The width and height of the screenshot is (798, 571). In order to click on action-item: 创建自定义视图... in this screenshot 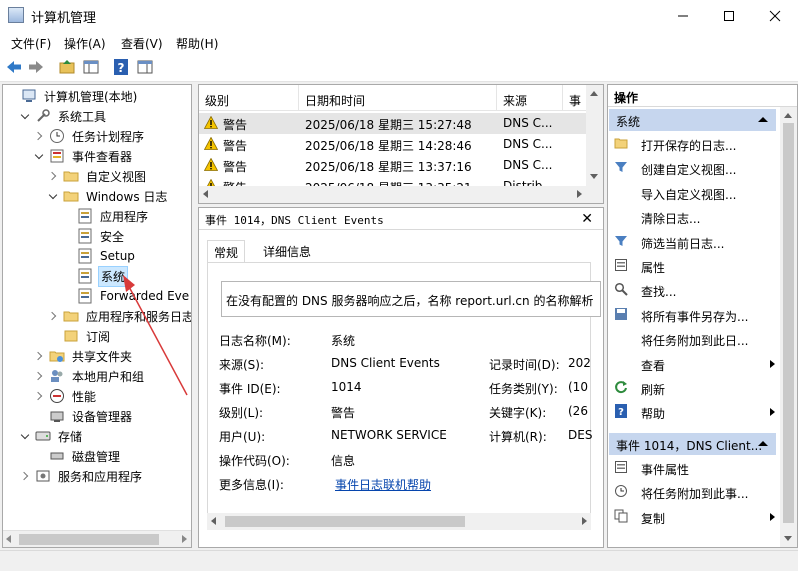, I will do `click(694, 168)`.